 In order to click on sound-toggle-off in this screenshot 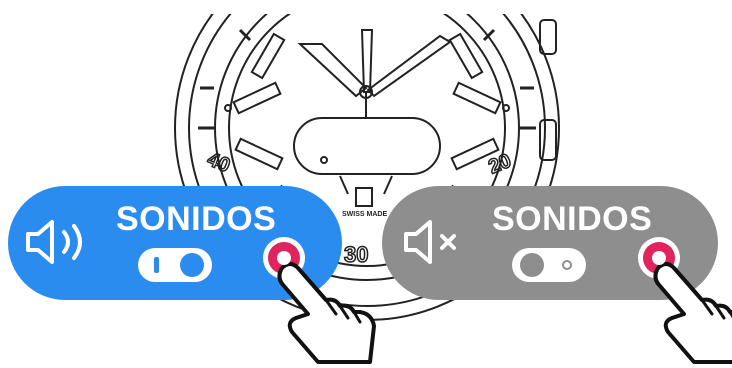, I will do `click(549, 265)`.